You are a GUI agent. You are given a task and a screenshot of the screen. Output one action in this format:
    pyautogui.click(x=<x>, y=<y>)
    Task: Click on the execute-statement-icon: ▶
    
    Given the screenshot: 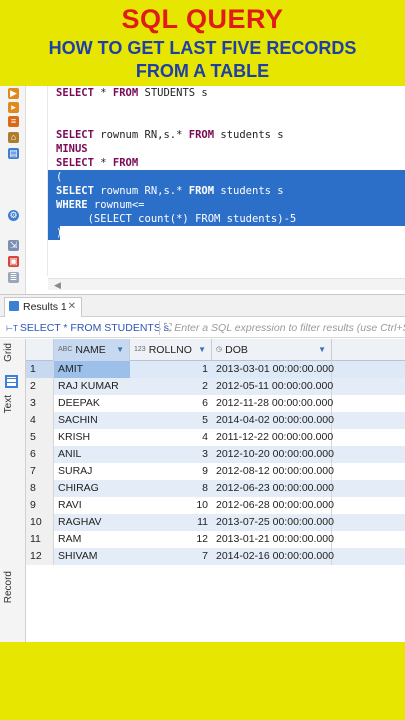 What is the action you would take?
    pyautogui.click(x=13, y=93)
    